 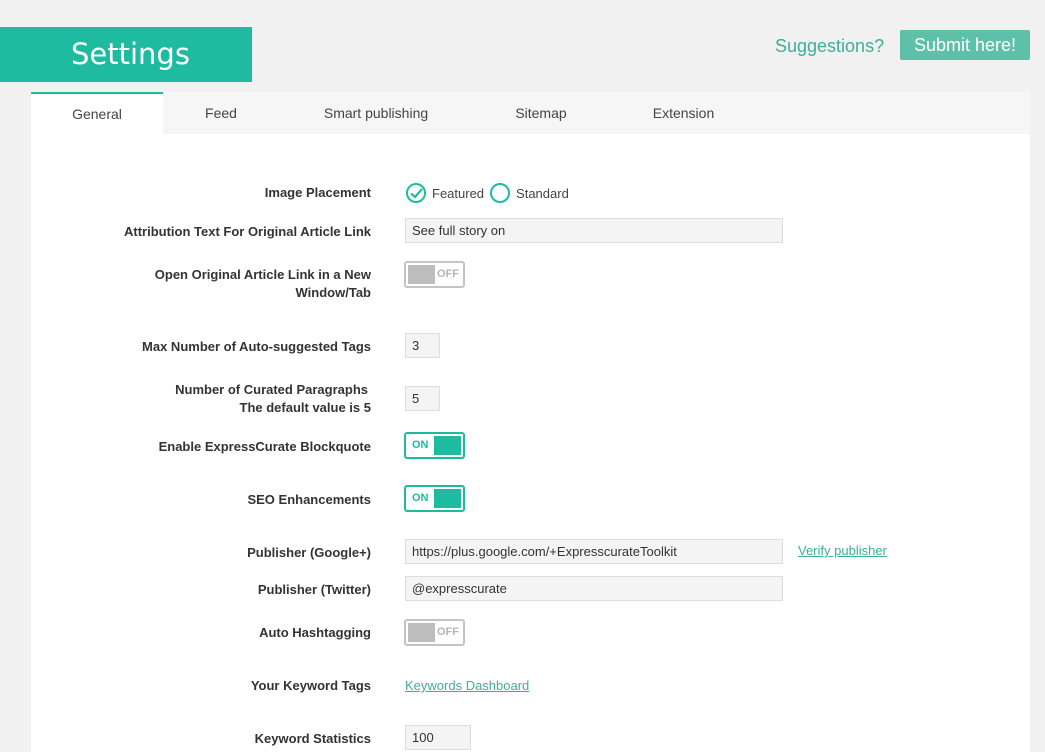 What do you see at coordinates (314, 589) in the screenshot?
I see `publisher-twitter-label: Publisher (Twitter)` at bounding box center [314, 589].